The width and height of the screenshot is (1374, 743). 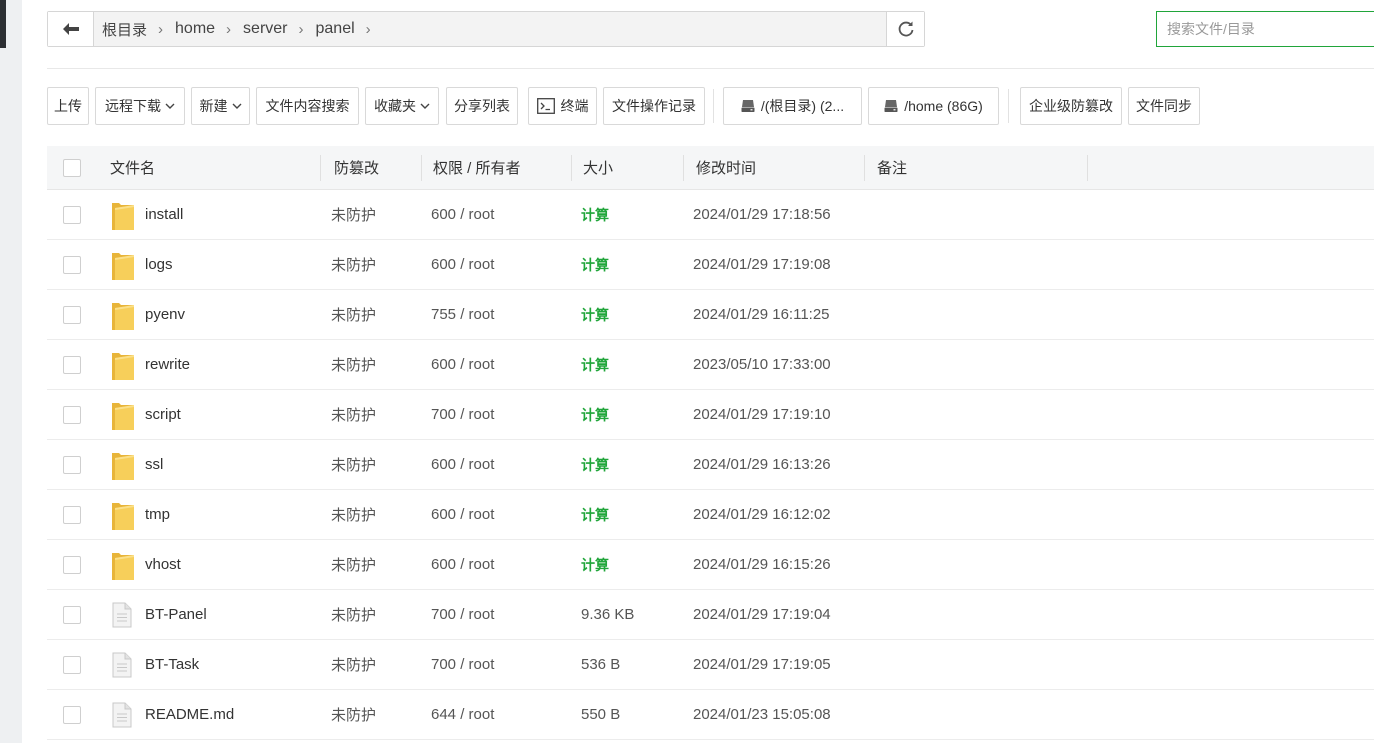 I want to click on chevron-down-icon, so click(x=170, y=106).